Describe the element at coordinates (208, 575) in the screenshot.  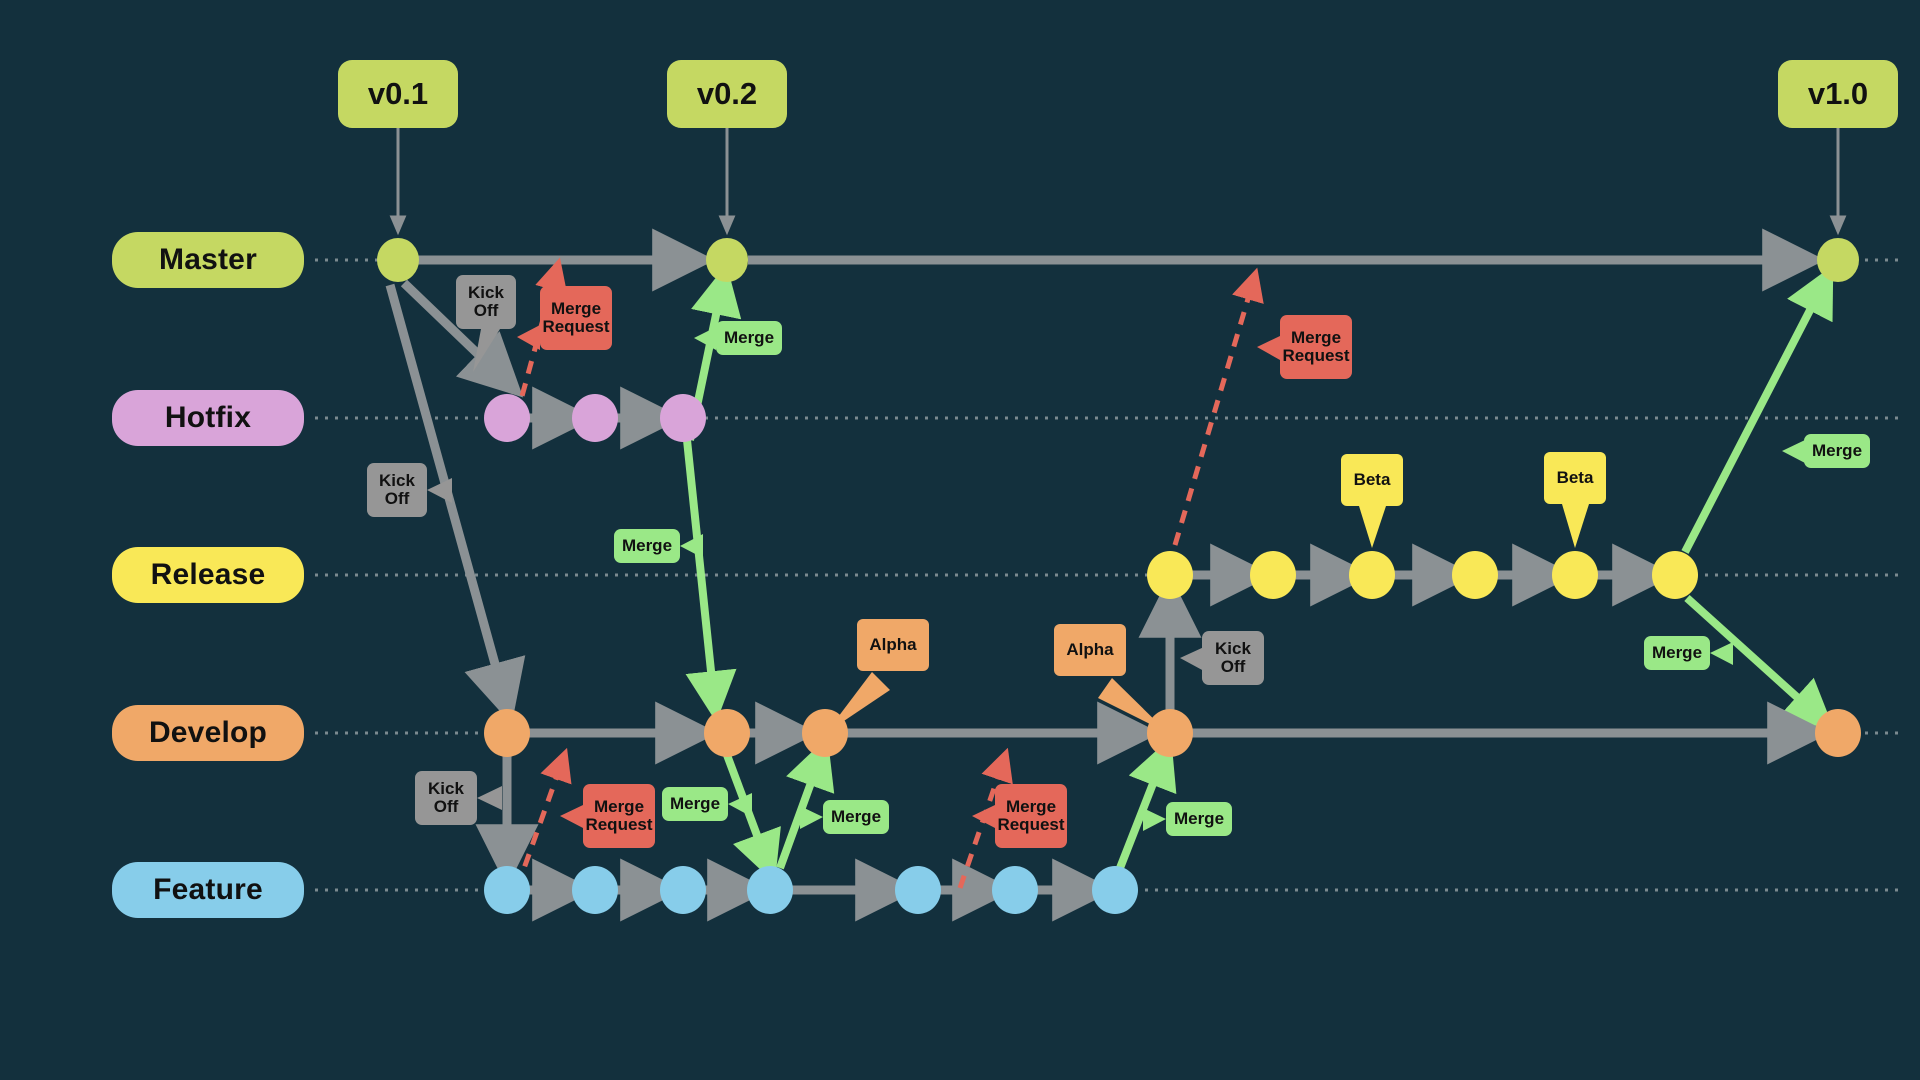
I see `lane-label-release: Release` at that location.